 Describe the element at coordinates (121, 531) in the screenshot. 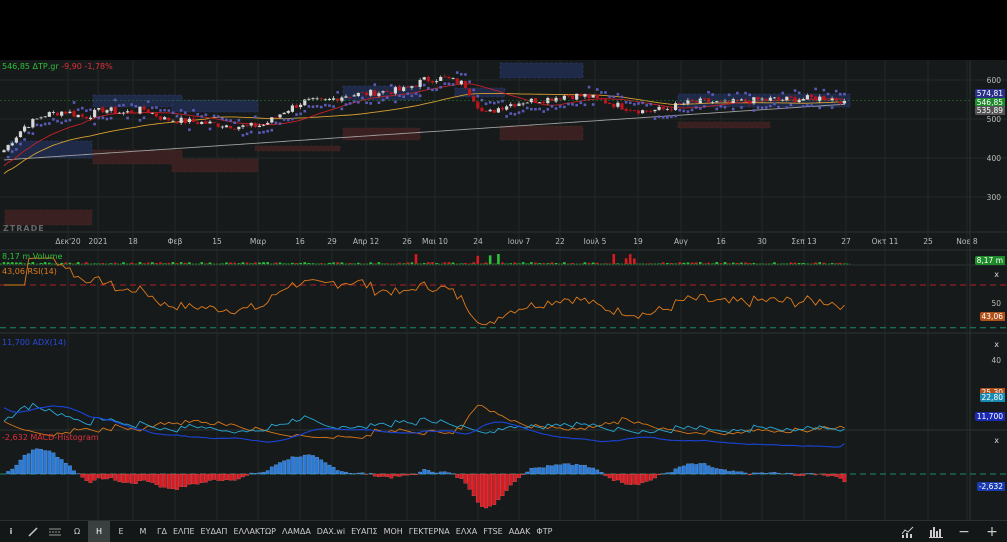

I see `period-button: Ε` at that location.